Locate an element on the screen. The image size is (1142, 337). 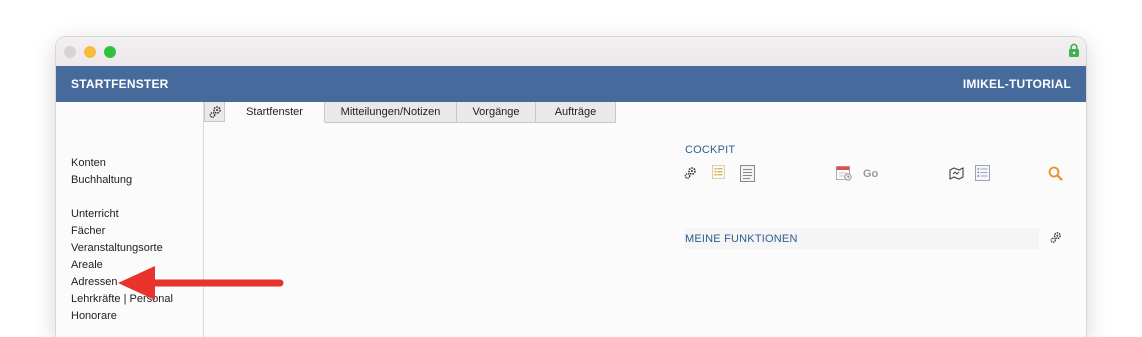
tab-mitteilungen-notizen: Mitteilungen/Notizen is located at coordinates (391, 112).